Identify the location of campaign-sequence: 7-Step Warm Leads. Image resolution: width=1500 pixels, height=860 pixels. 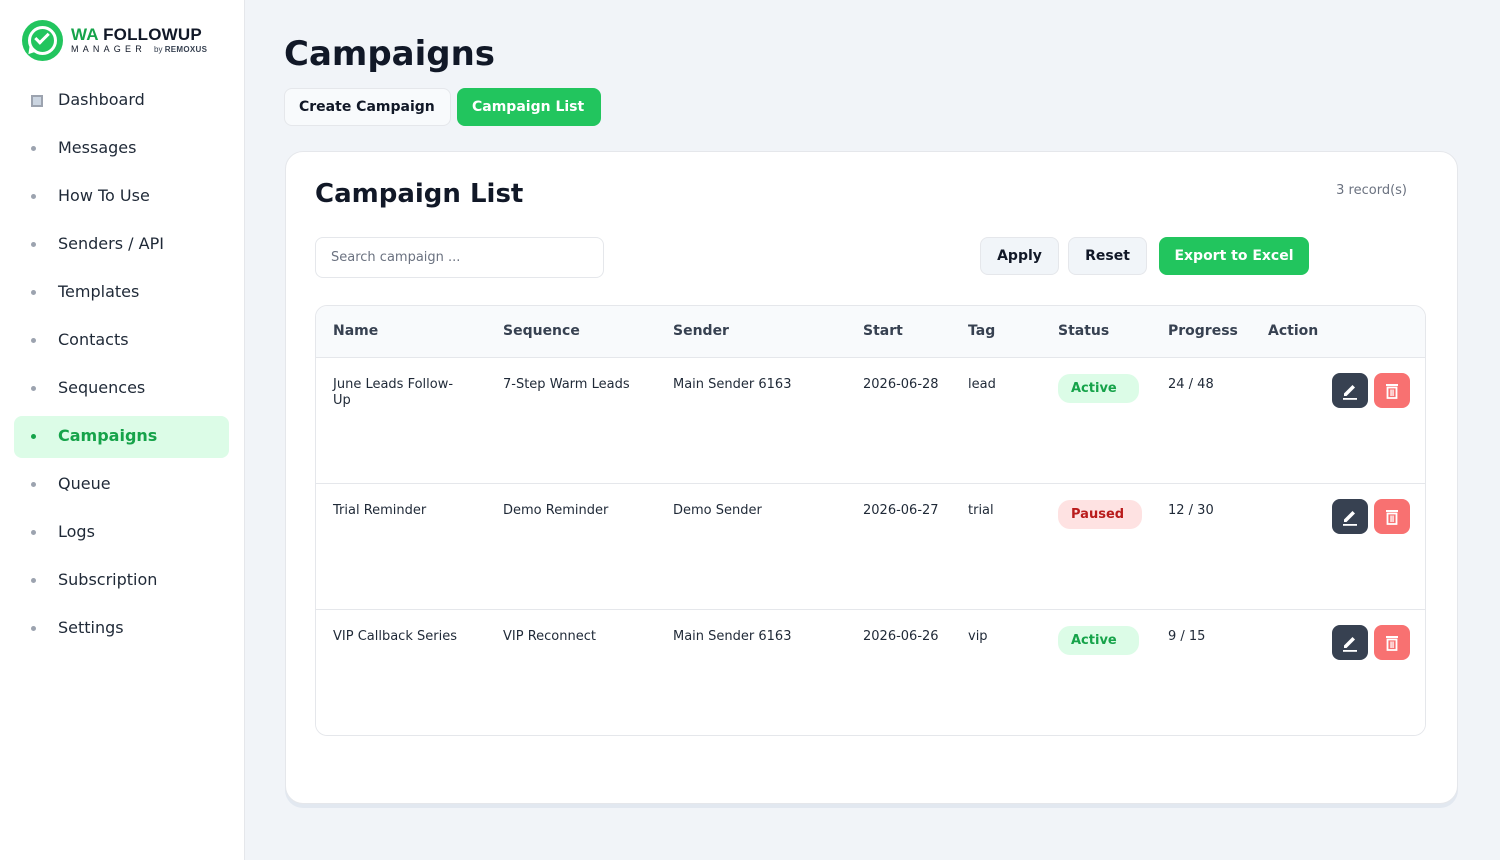
(566, 384).